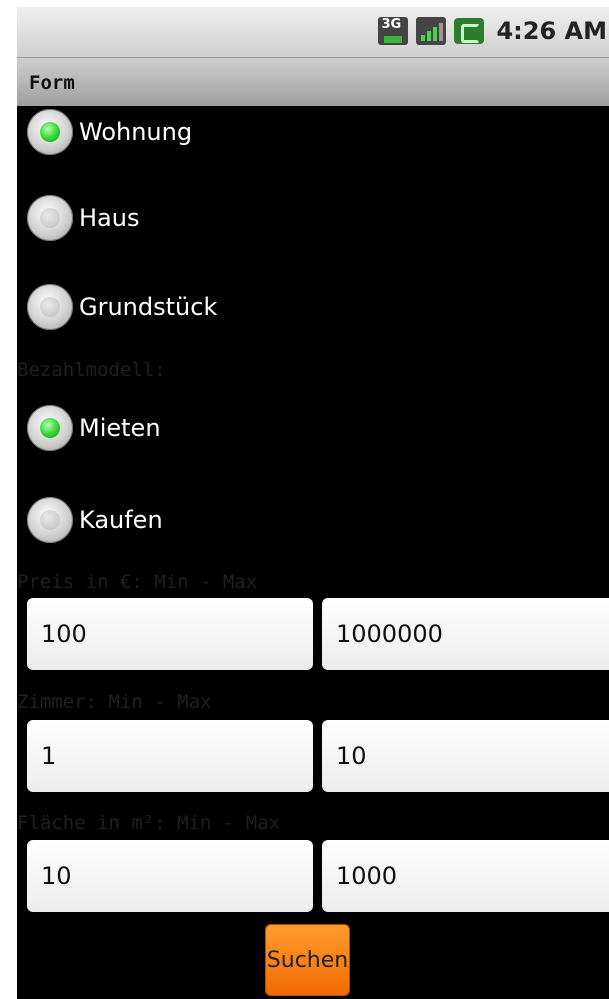  I want to click on radio-grundstueck: Grundstück, so click(122, 307).